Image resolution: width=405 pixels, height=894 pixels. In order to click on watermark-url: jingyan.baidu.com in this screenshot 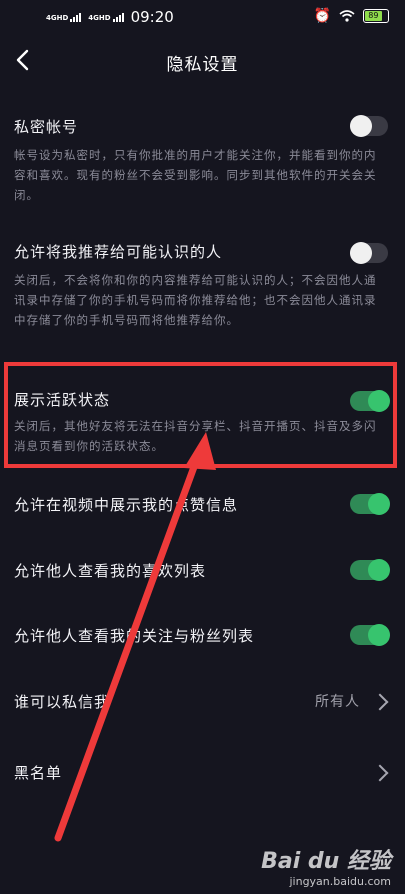, I will do `click(340, 881)`.